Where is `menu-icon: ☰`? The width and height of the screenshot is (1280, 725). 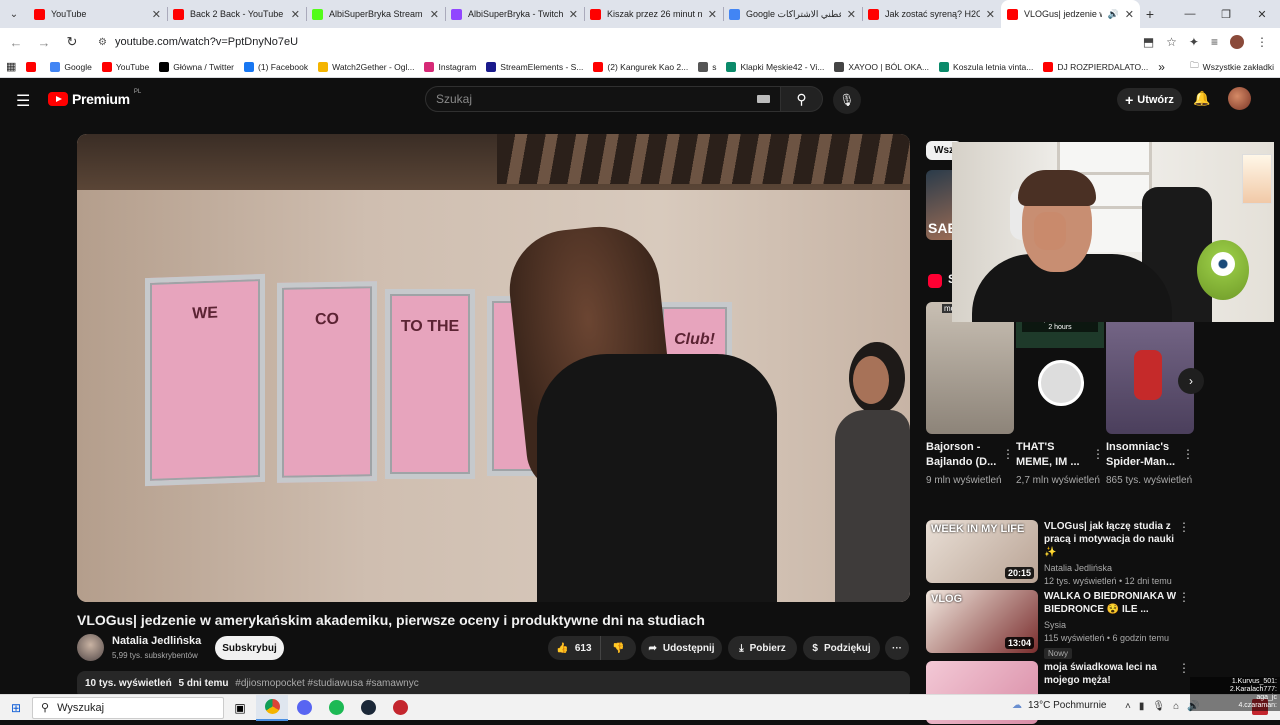 menu-icon: ☰ is located at coordinates (23, 101).